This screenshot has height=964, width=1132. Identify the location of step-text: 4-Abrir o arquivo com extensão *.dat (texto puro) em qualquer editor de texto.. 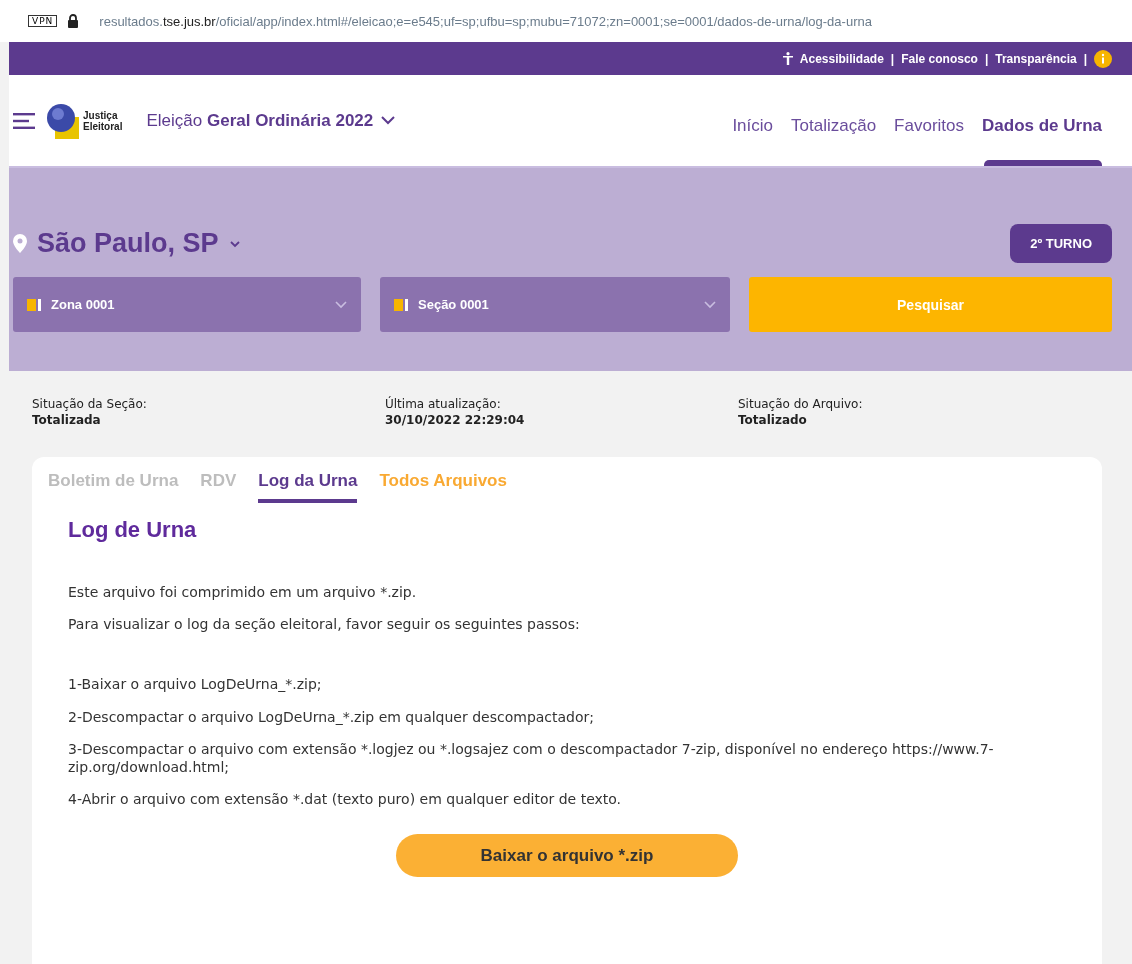
(345, 799).